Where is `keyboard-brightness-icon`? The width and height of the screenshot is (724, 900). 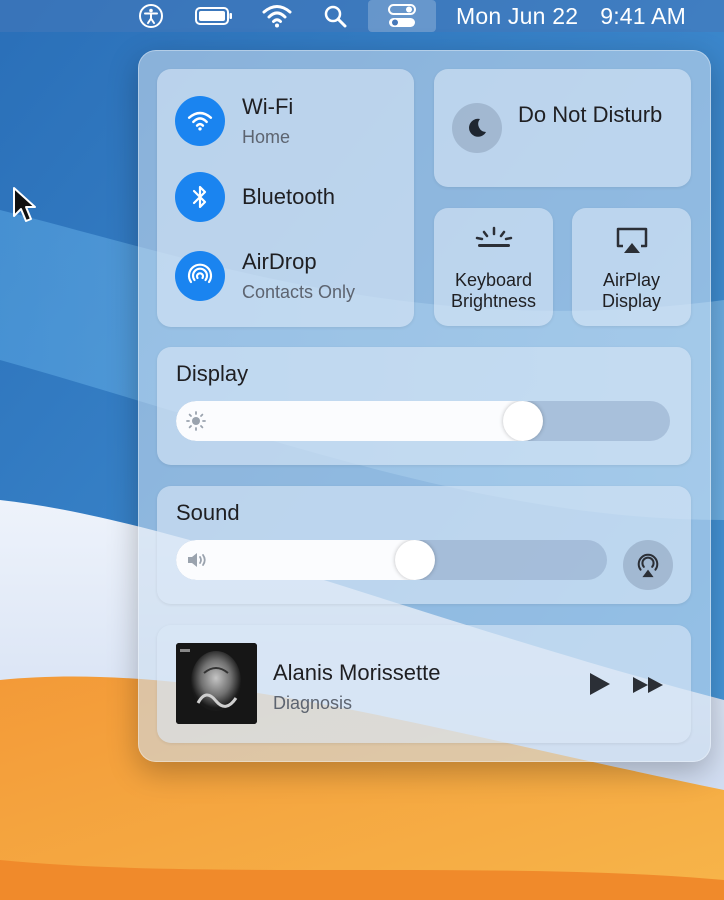
keyboard-brightness-icon is located at coordinates (493, 238).